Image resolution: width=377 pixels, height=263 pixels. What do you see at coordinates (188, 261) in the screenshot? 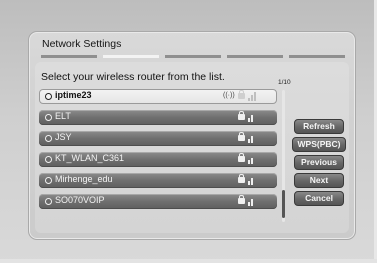
I see `screen-edge-bottom` at bounding box center [188, 261].